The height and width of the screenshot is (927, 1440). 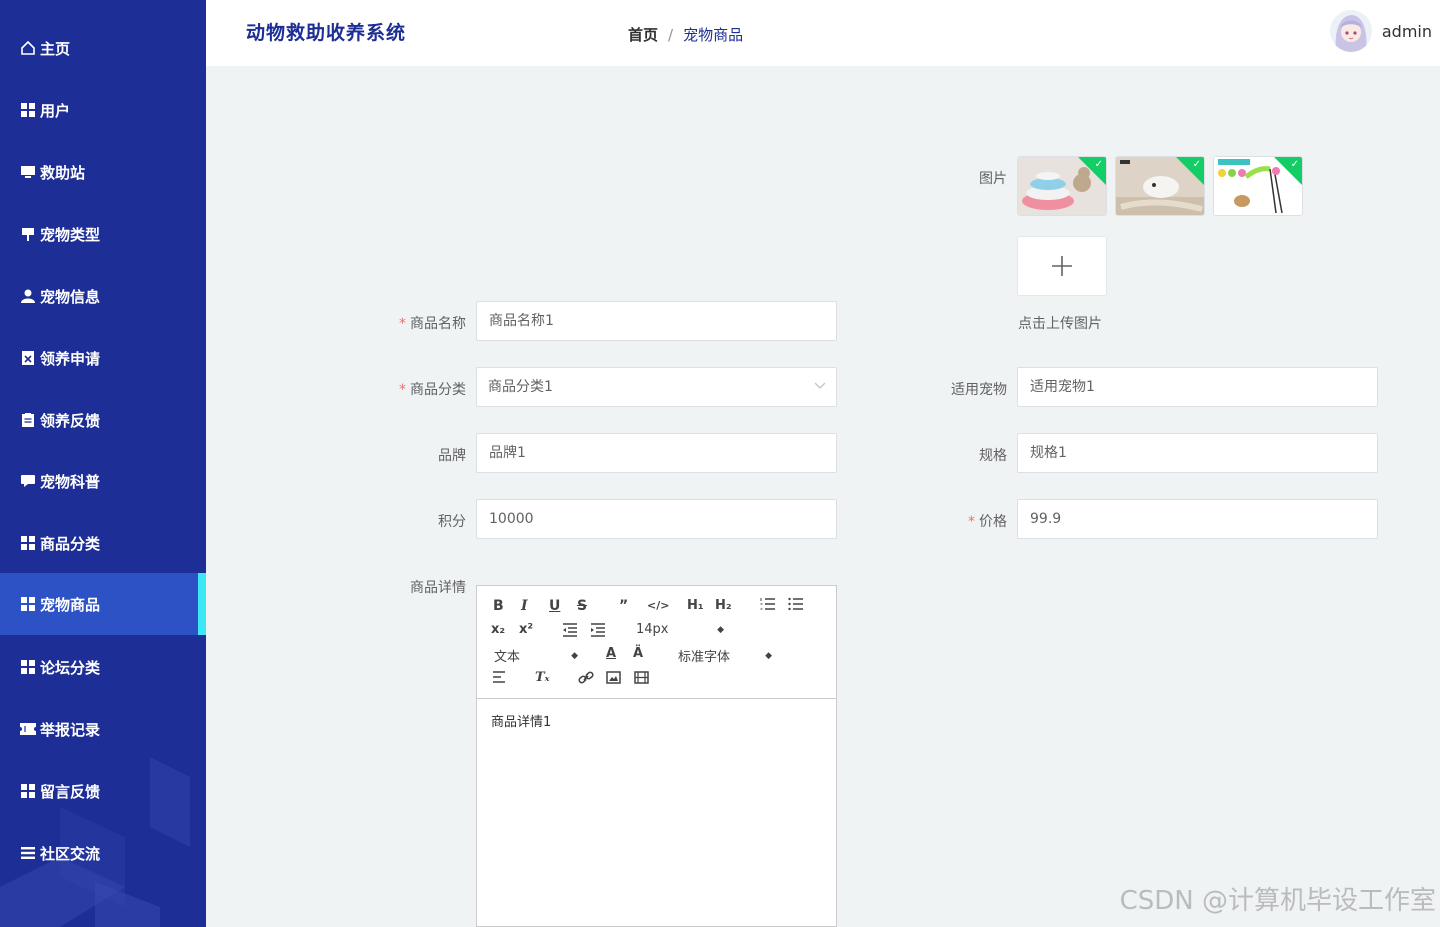 I want to click on sidebar-item-forum-category: 论坛分类, so click(x=103, y=667).